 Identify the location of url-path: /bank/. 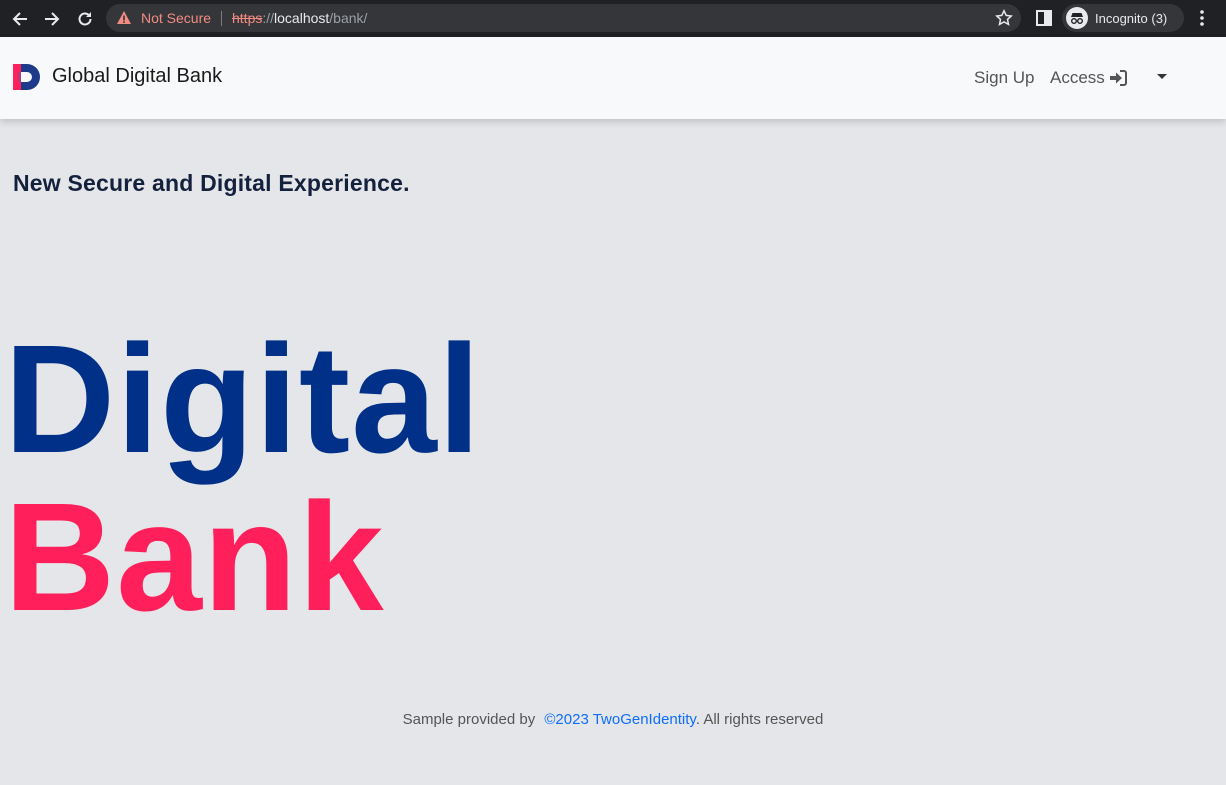
(348, 18).